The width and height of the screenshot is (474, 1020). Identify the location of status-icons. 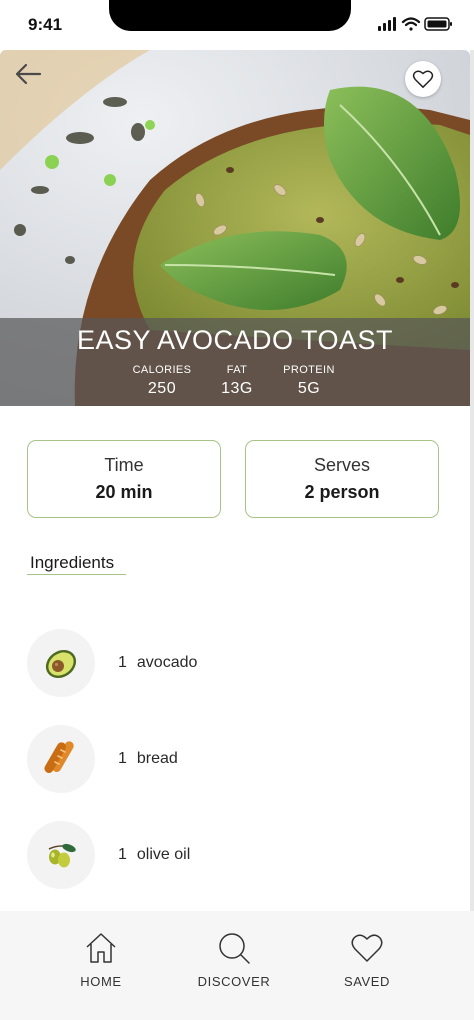
(415, 24).